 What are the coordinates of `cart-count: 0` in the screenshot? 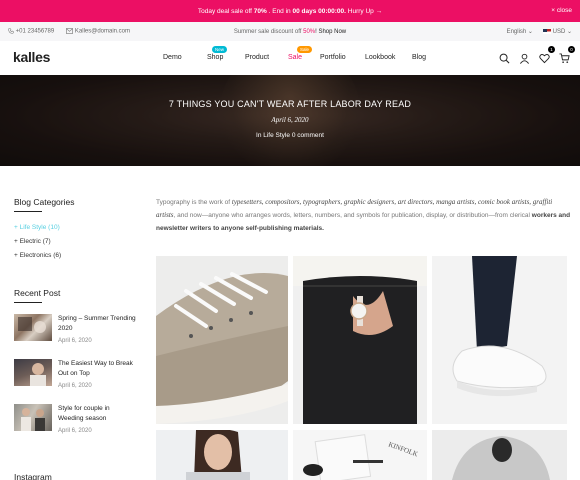 It's located at (571, 49).